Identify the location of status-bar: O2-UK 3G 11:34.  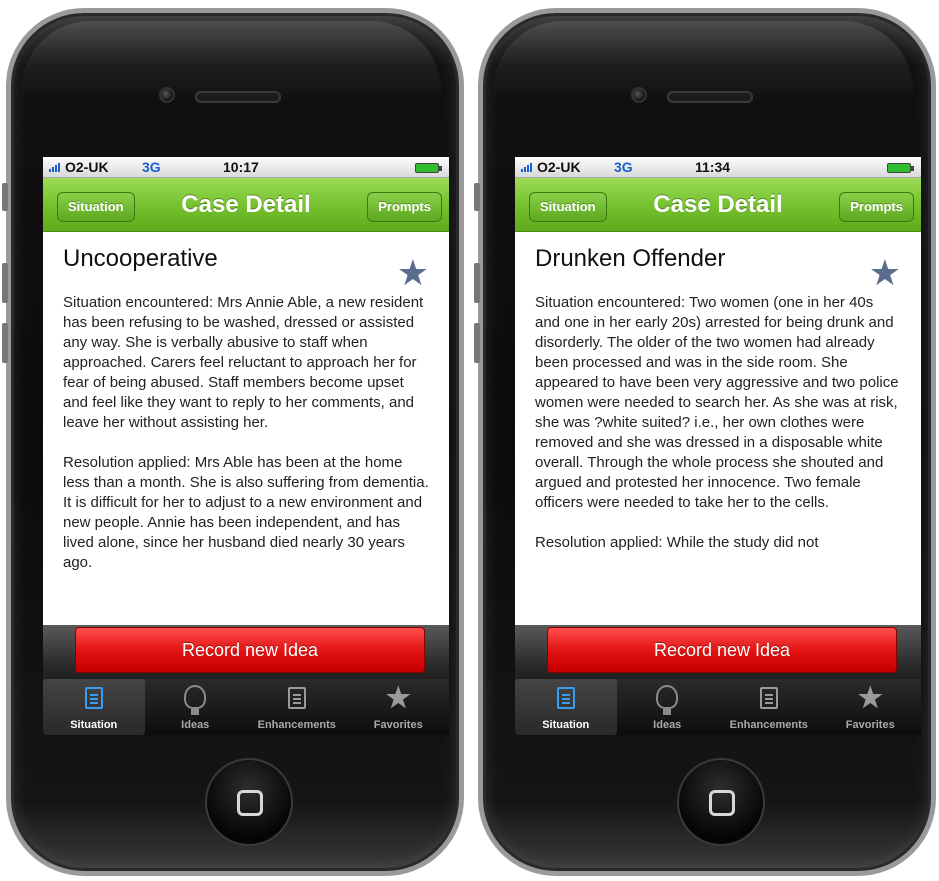
(718, 167).